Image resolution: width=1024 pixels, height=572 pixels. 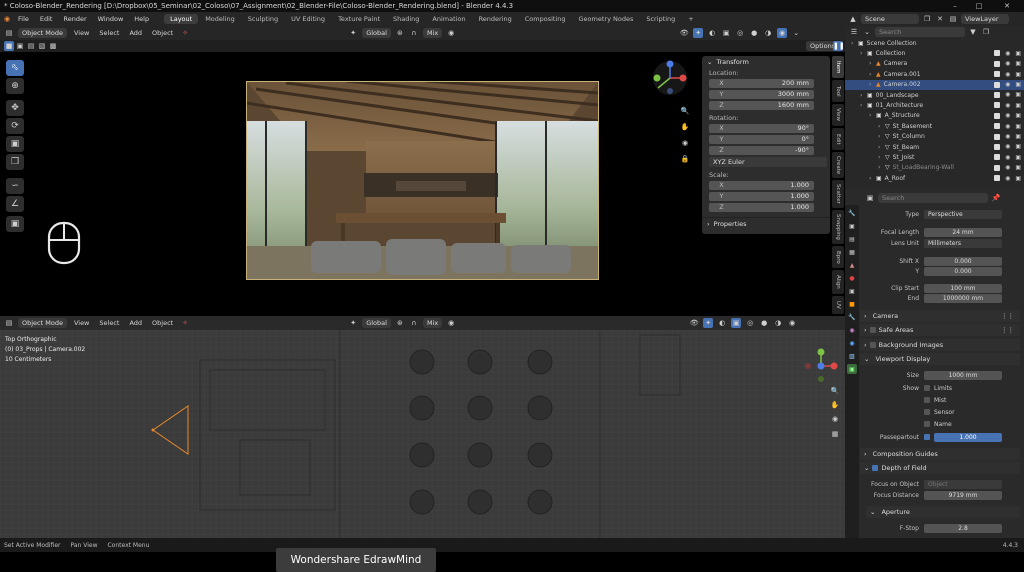 What do you see at coordinates (854, 32) in the screenshot?
I see `outliner-editor-icon: ☰` at bounding box center [854, 32].